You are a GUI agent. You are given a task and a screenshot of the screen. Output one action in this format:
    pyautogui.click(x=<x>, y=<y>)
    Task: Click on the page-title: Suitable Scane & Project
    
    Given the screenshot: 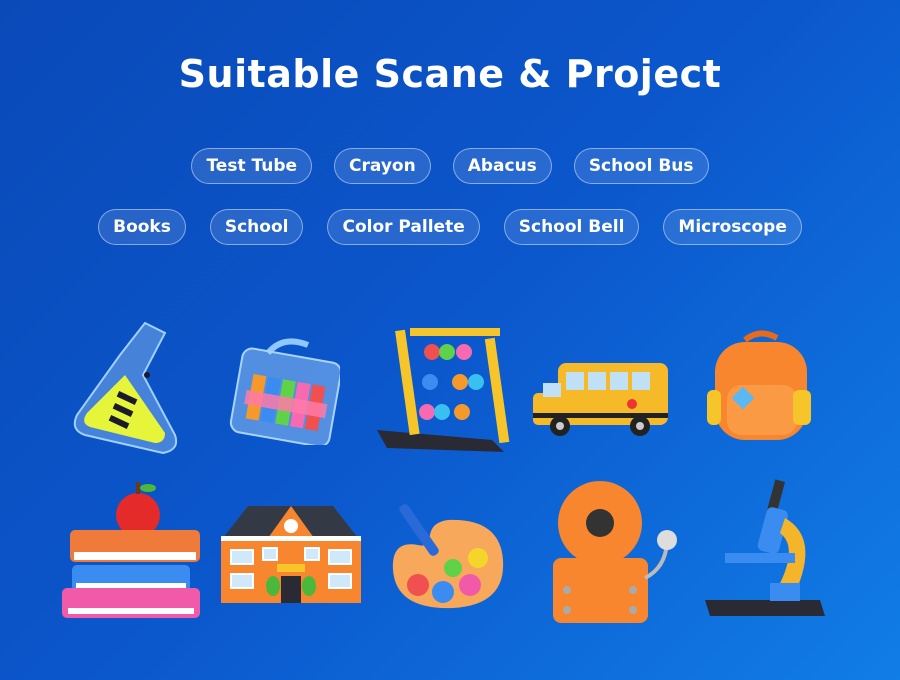 What is the action you would take?
    pyautogui.click(x=450, y=74)
    